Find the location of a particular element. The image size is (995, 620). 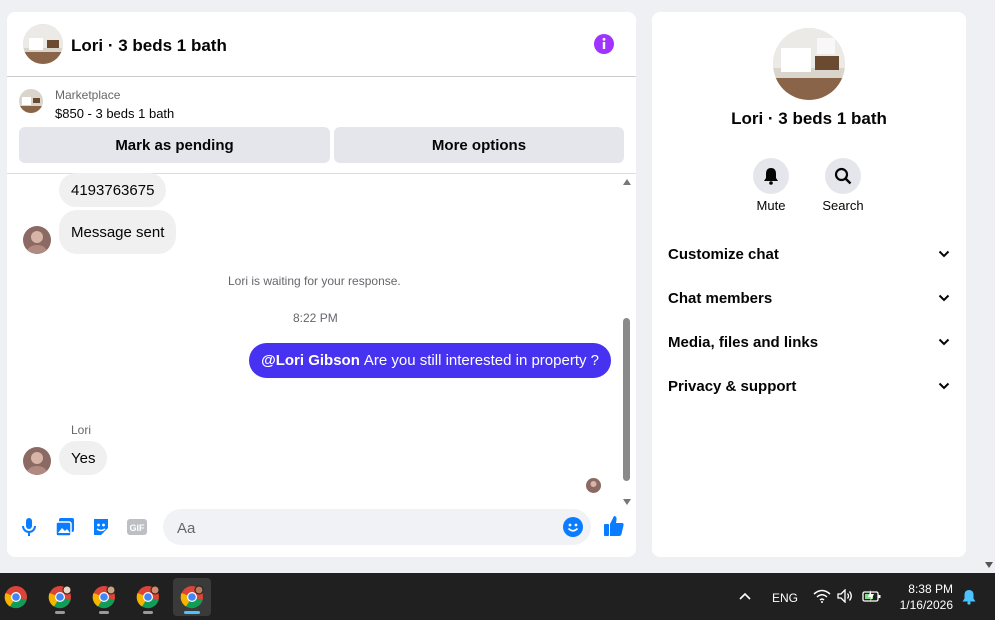

mark-as-pending-button: Mark as pending is located at coordinates (174, 145).